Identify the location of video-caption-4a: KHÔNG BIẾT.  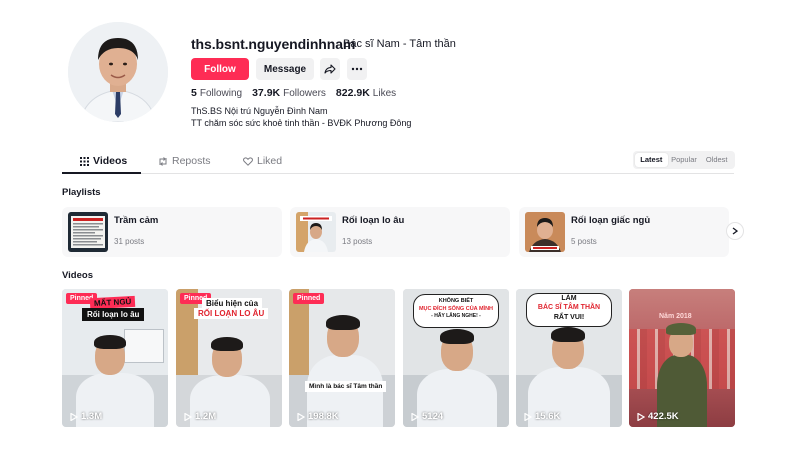
(456, 301).